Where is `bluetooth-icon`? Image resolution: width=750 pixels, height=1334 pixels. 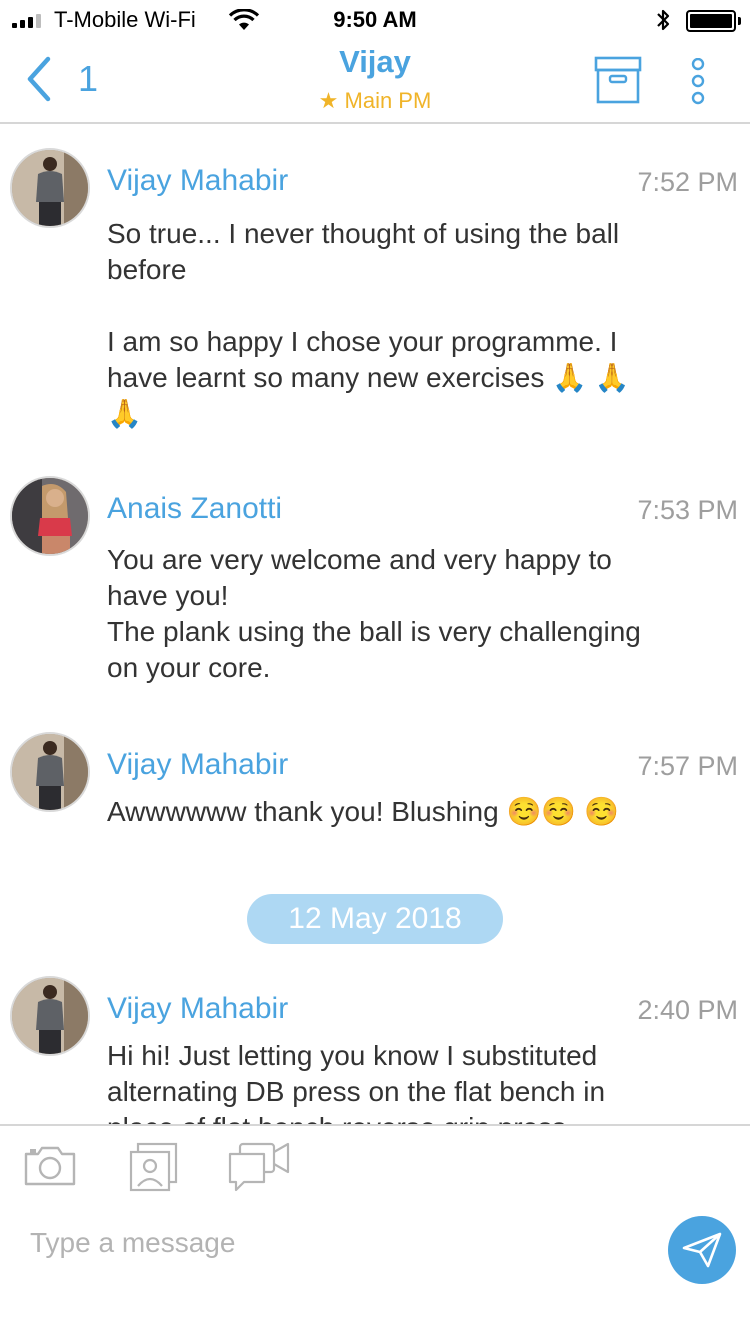
bluetooth-icon is located at coordinates (663, 20).